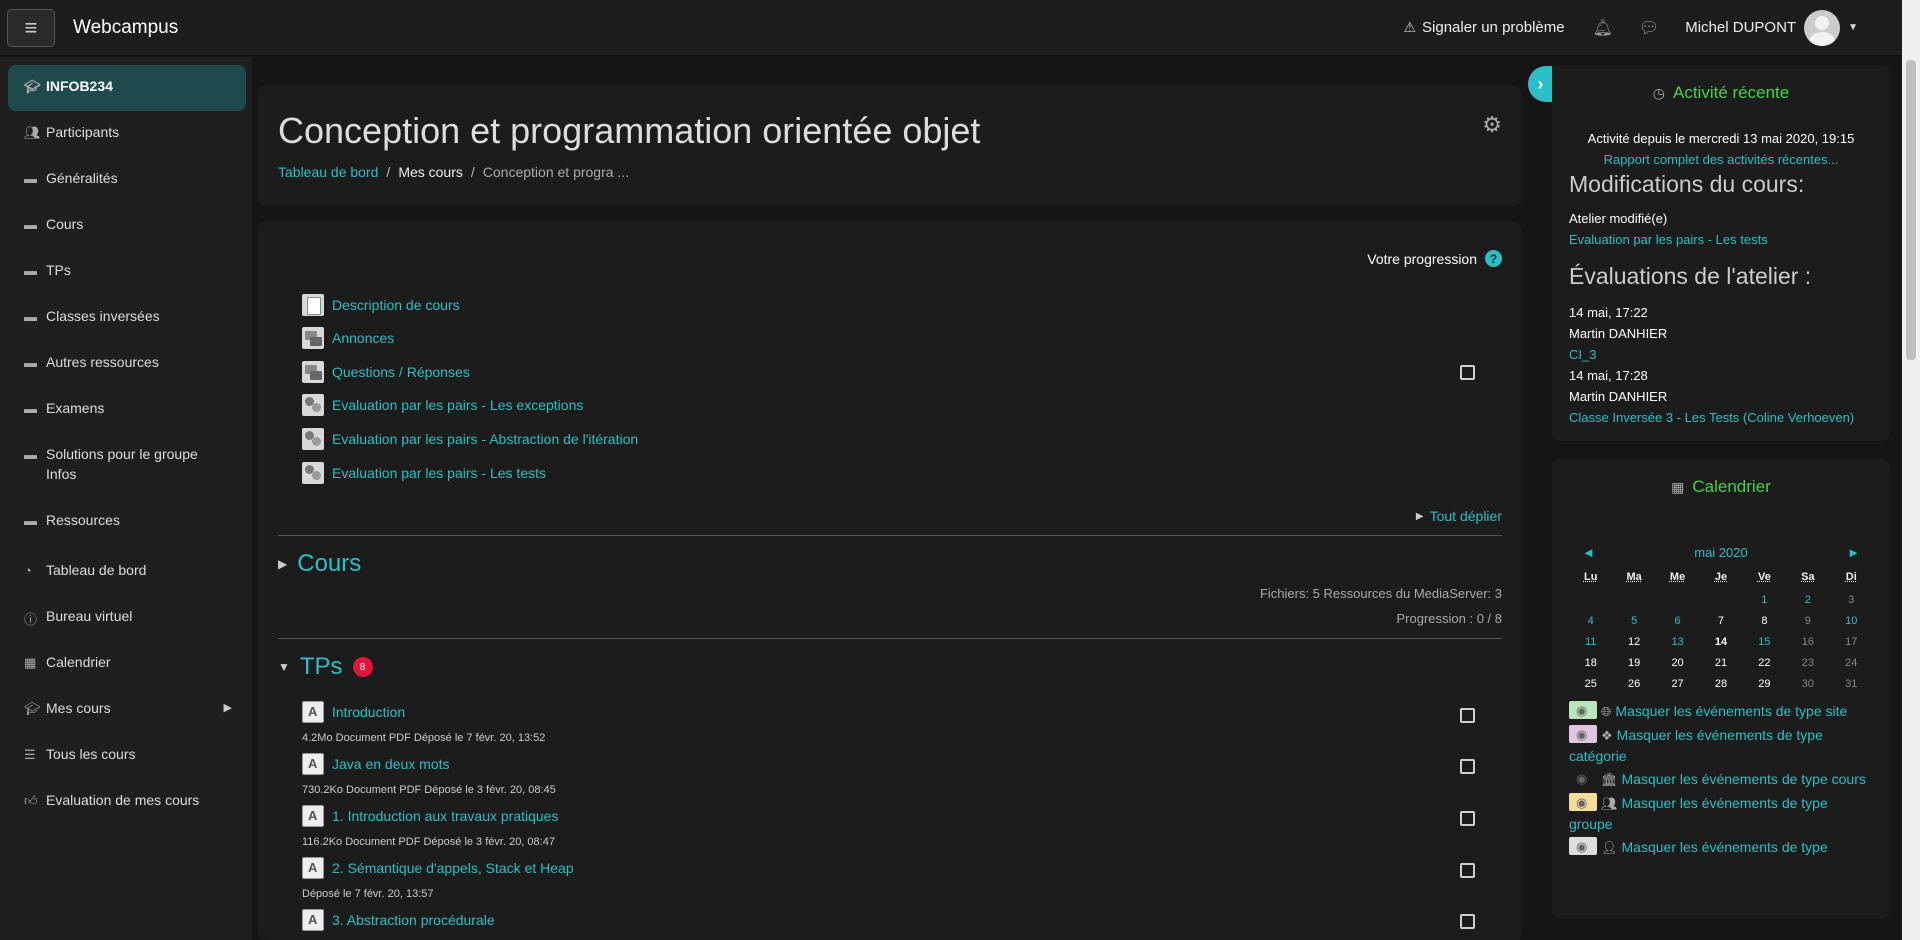  I want to click on sidebar-item-classes-inversees: ▬ Classes inversées, so click(126, 318).